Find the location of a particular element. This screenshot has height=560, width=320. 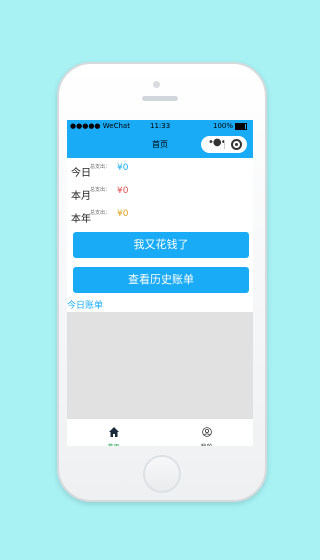

status-bar: ●●●●● WeChat 11:33 100% is located at coordinates (160, 126).